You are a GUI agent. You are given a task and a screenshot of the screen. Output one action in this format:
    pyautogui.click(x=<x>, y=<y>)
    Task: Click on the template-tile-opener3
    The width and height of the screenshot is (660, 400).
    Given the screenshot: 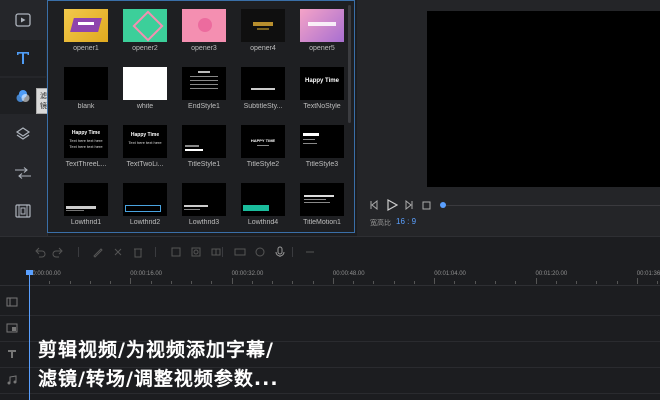 What is the action you would take?
    pyautogui.click(x=204, y=25)
    